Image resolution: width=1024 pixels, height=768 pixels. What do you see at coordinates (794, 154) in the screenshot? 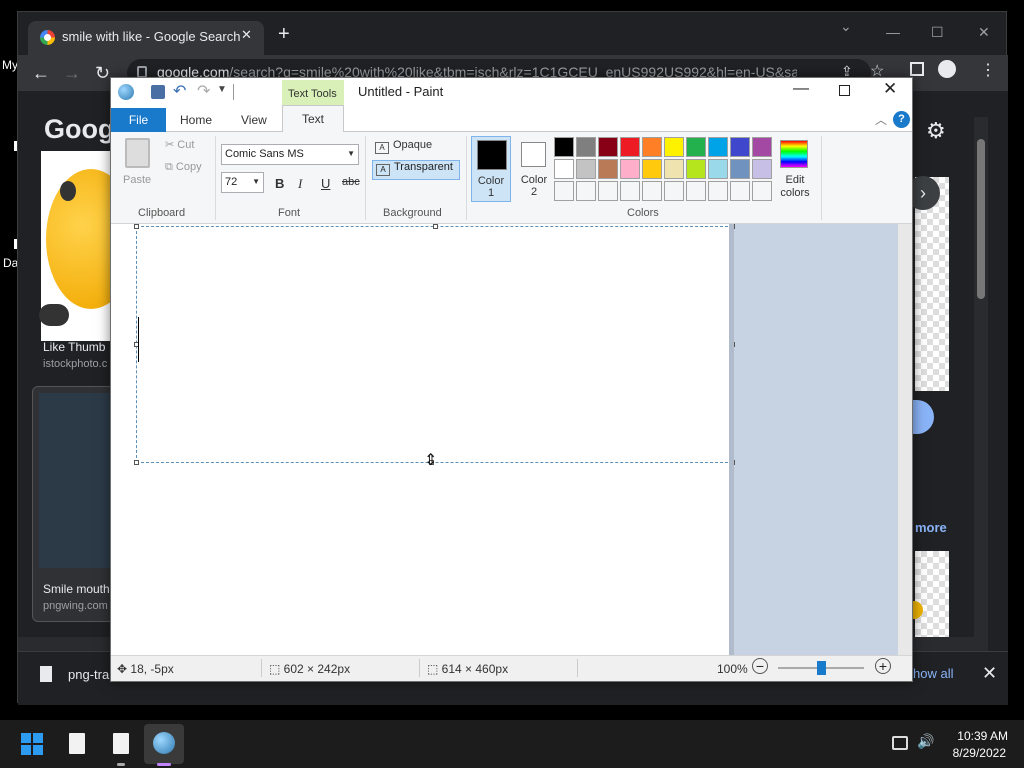
I see `edit-colors-icon` at bounding box center [794, 154].